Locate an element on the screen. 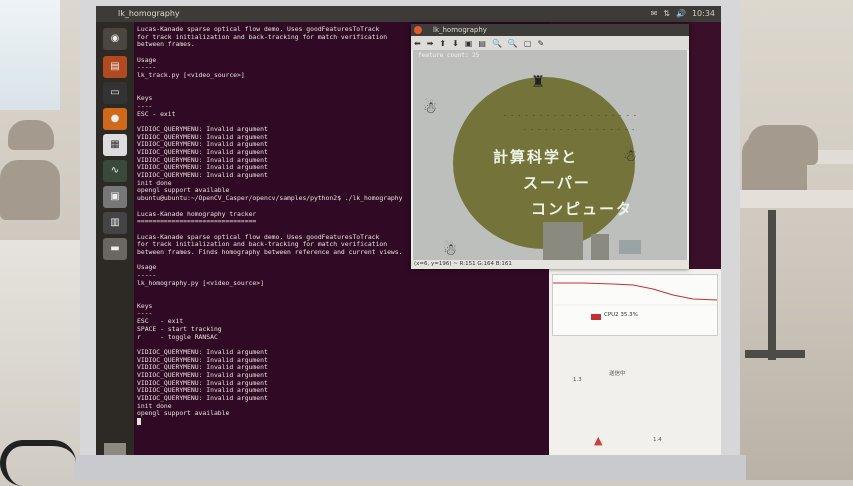  astronaut-figure-2: ♜ is located at coordinates (538, 81).